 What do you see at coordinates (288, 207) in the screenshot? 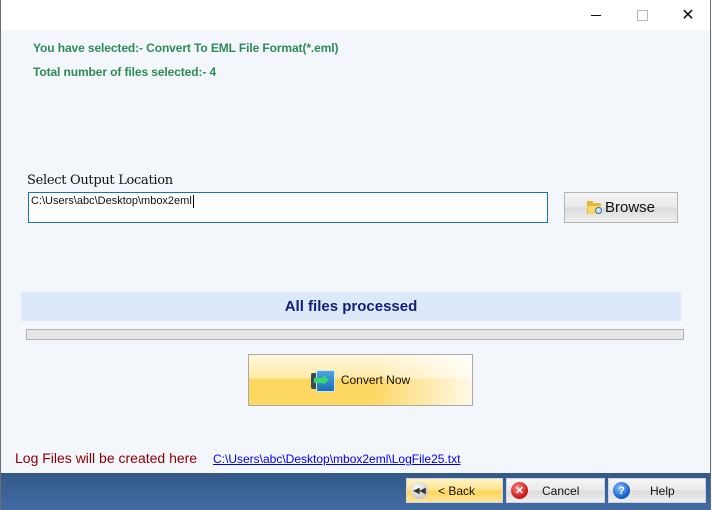
I see `output-location-input: C:\Users\abc\Desktop\mbox2eml` at bounding box center [288, 207].